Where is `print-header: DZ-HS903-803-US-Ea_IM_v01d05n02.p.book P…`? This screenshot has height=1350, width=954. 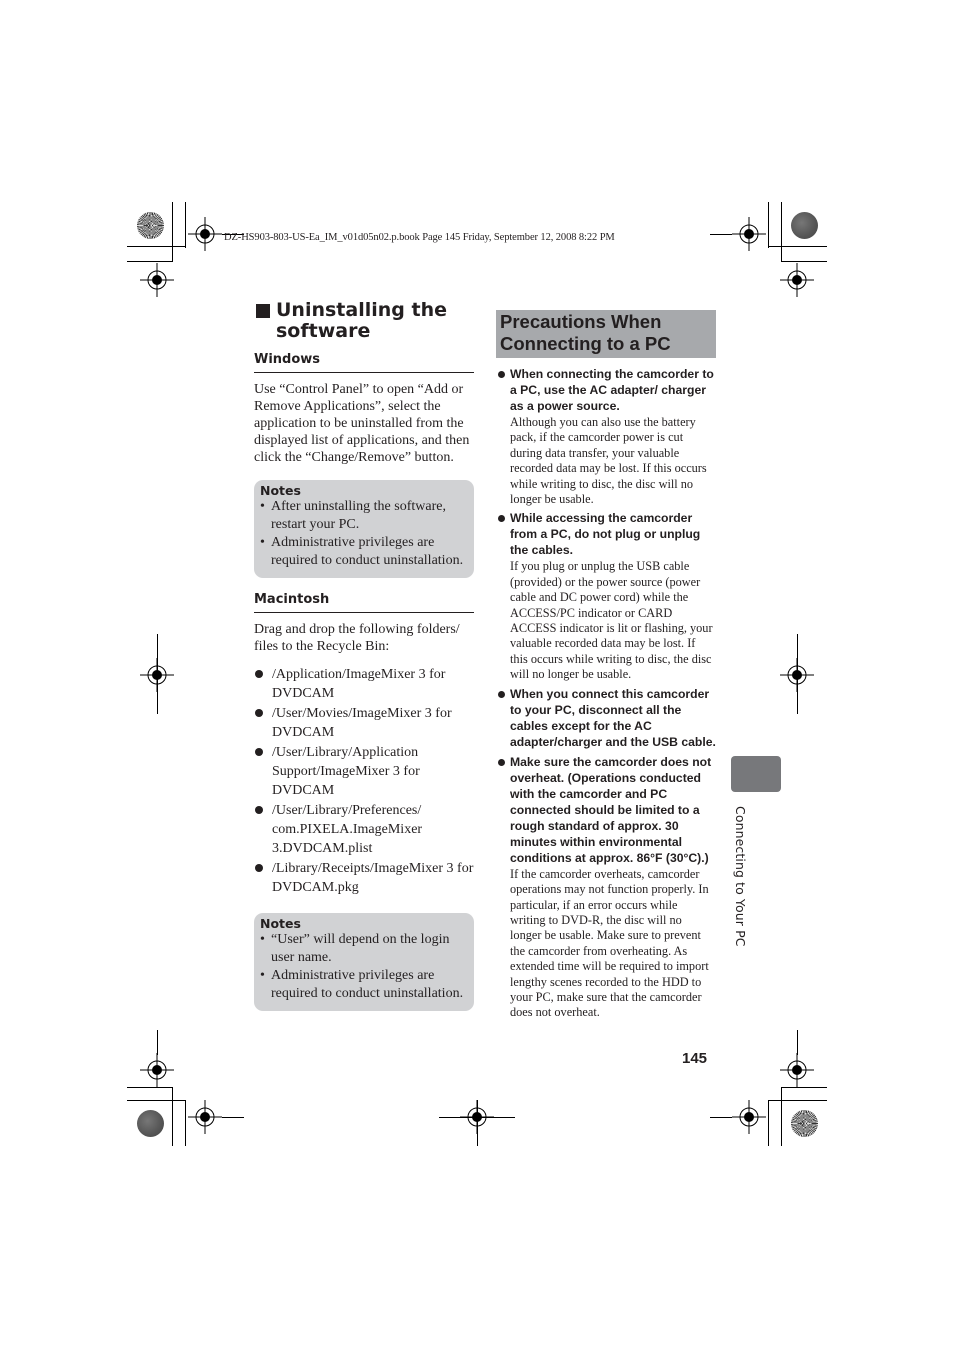
print-header: DZ-HS903-803-US-Ea_IM_v01d05n02.p.book P… is located at coordinates (419, 237).